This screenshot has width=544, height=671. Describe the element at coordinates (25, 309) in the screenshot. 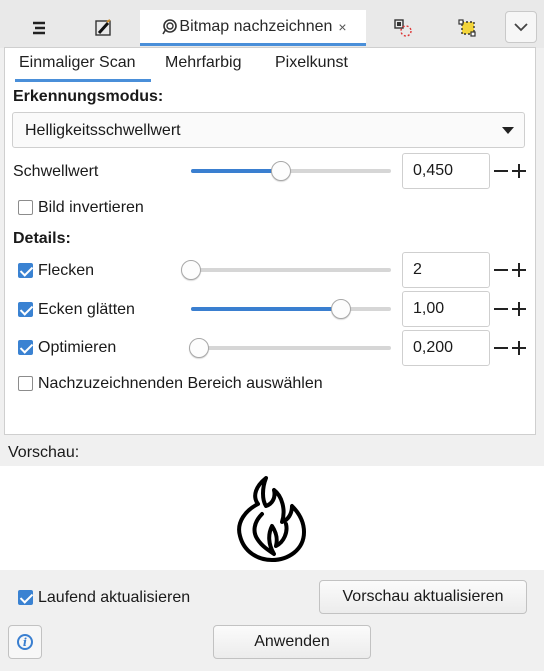

I see `smooth-corners-checkbox` at that location.